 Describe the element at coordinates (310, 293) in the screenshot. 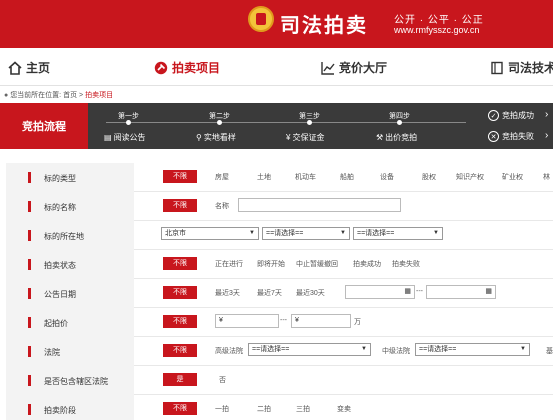

I see `date-option-30days: 最近30天` at that location.